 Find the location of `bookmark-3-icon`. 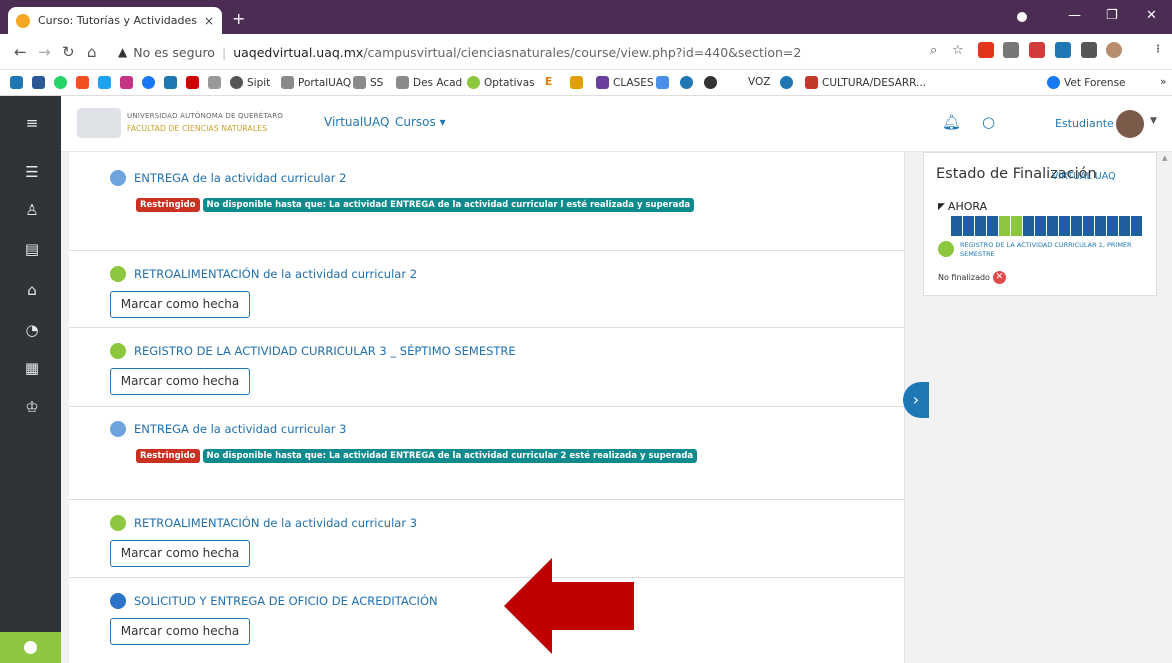

bookmark-3-icon is located at coordinates (214, 82).